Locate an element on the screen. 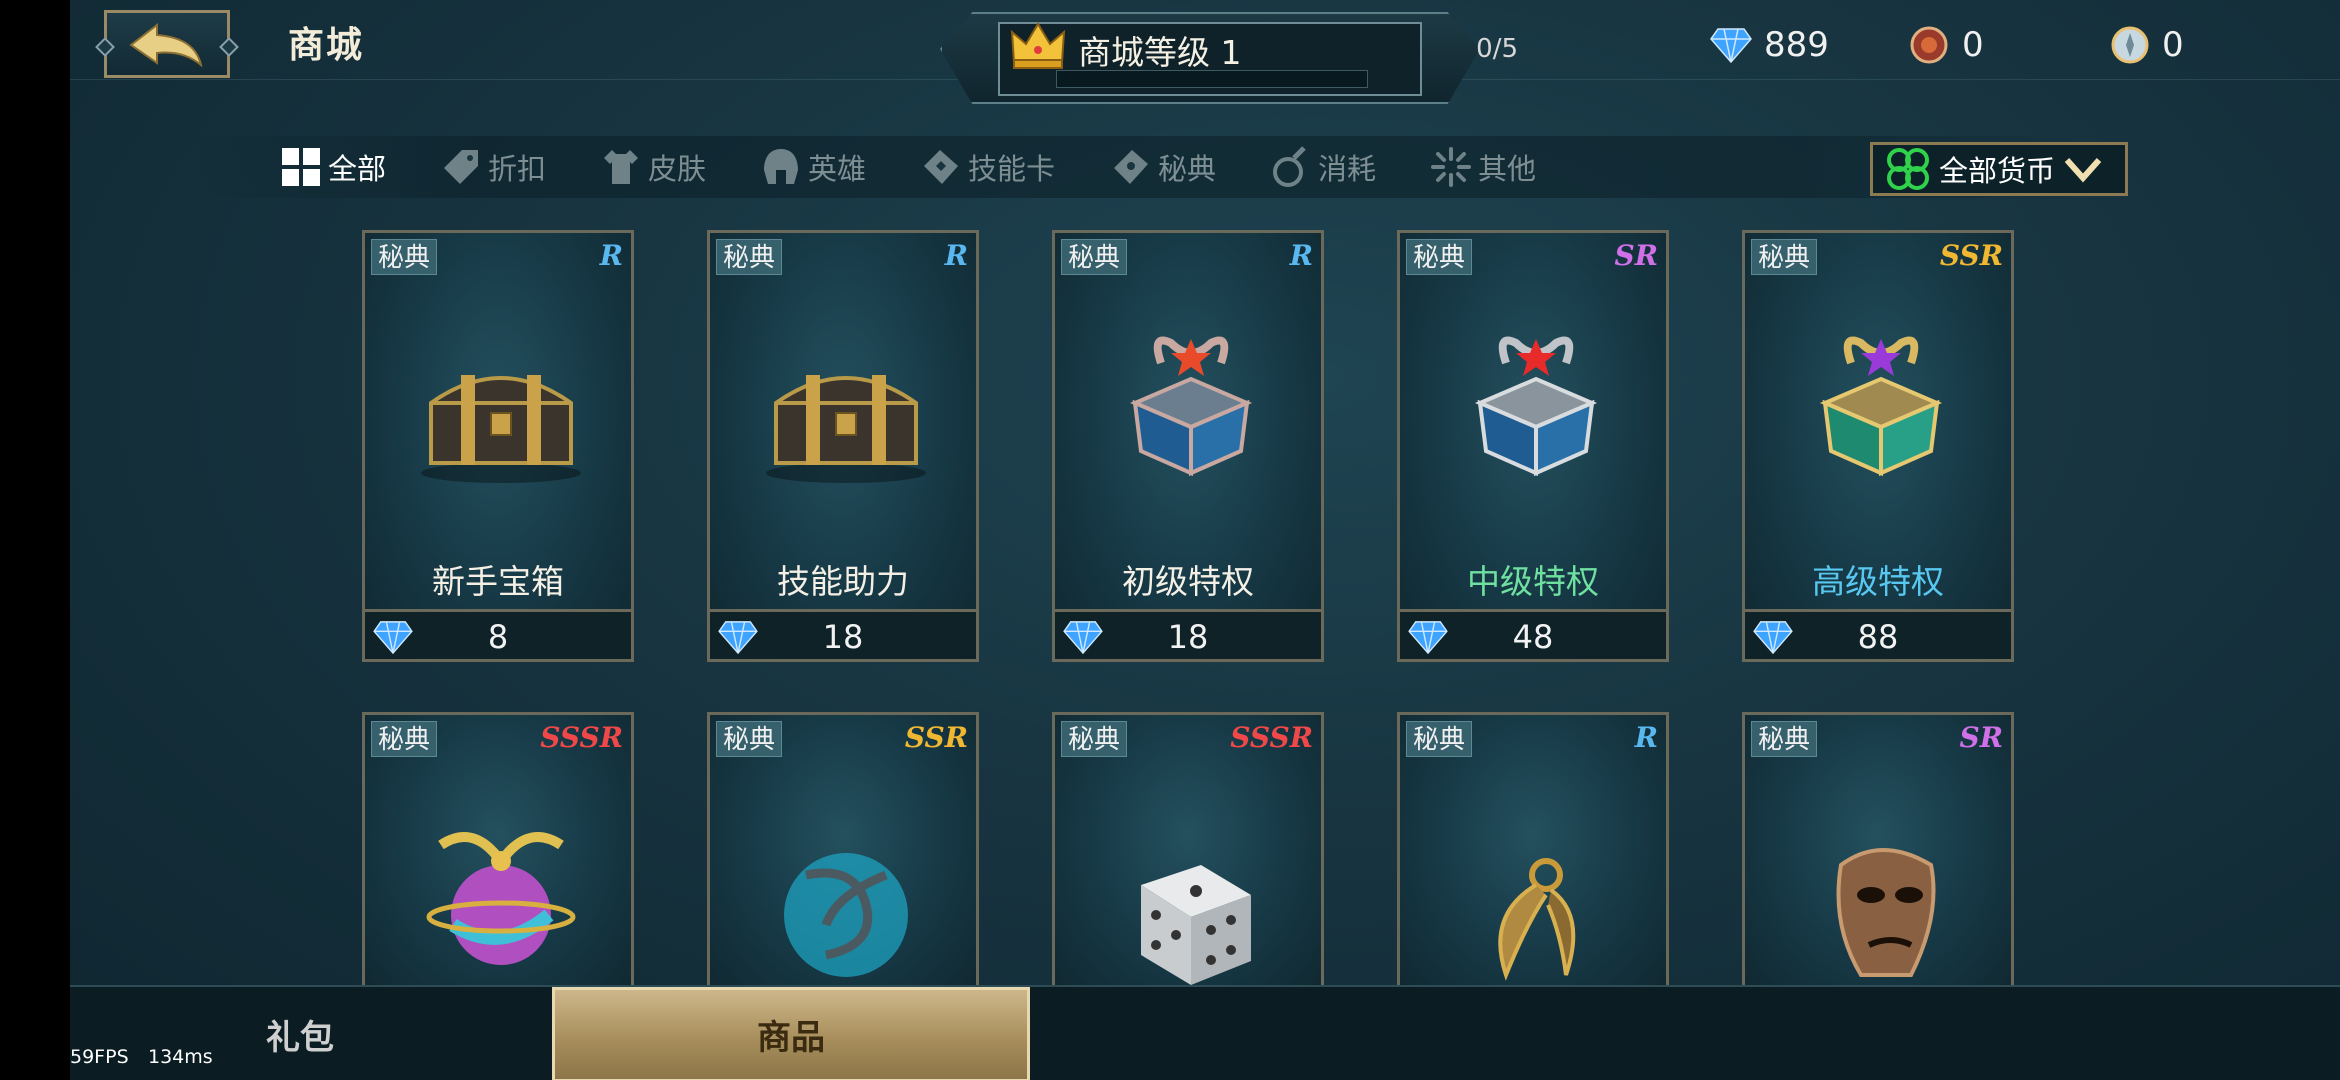  shop-level-panel: 商城等级 1 0/5 is located at coordinates (1229, 58).